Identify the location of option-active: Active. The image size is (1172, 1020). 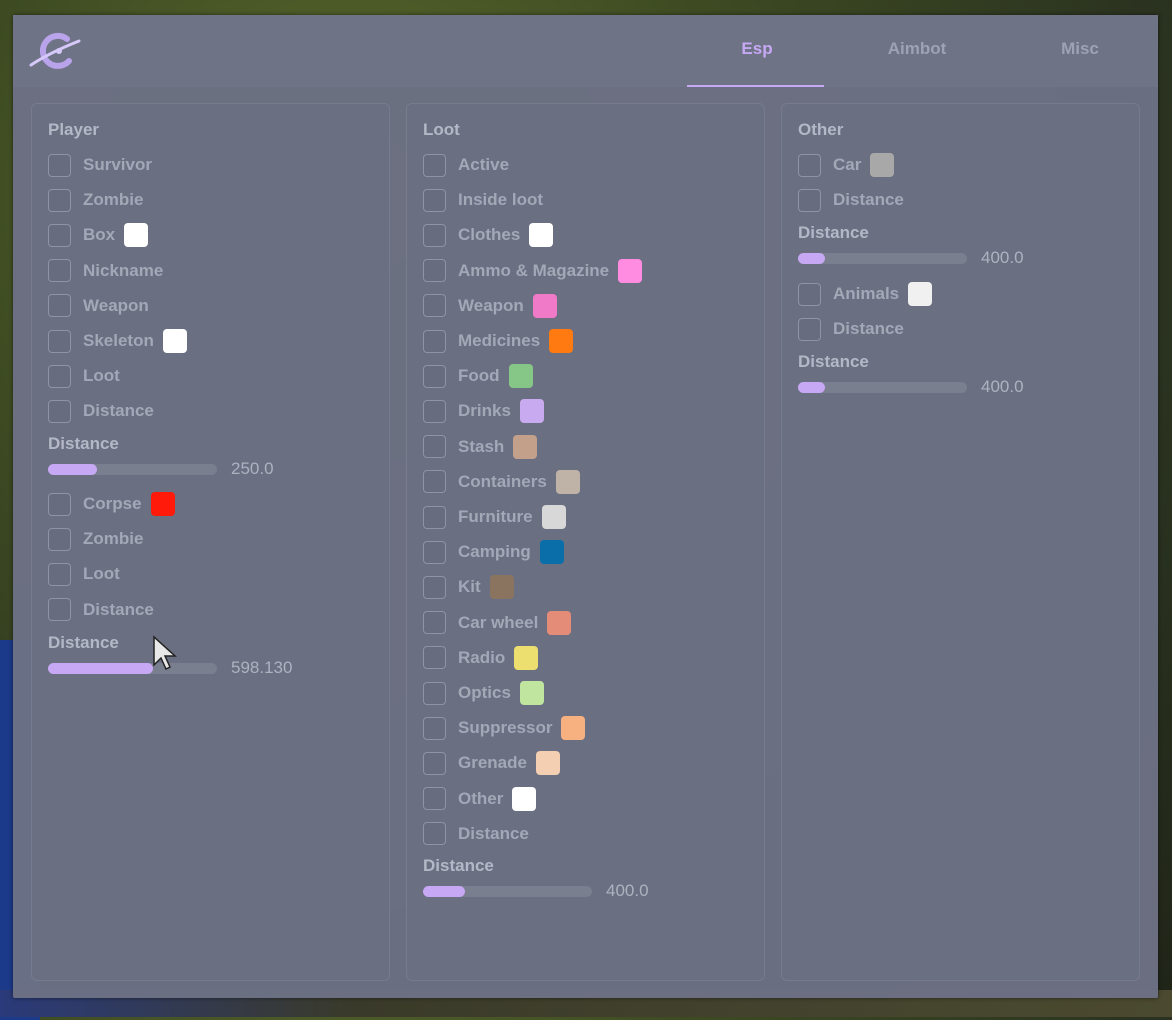
(466, 165).